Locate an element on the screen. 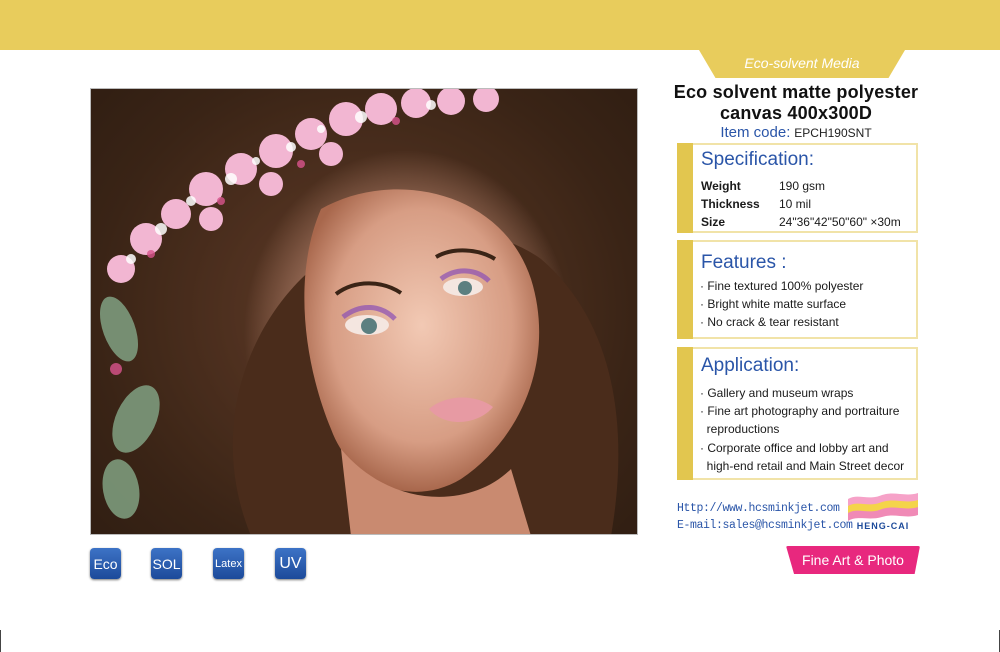 The image size is (1000, 652). spec-row-thickness: Thickness 10 mil is located at coordinates (756, 204).